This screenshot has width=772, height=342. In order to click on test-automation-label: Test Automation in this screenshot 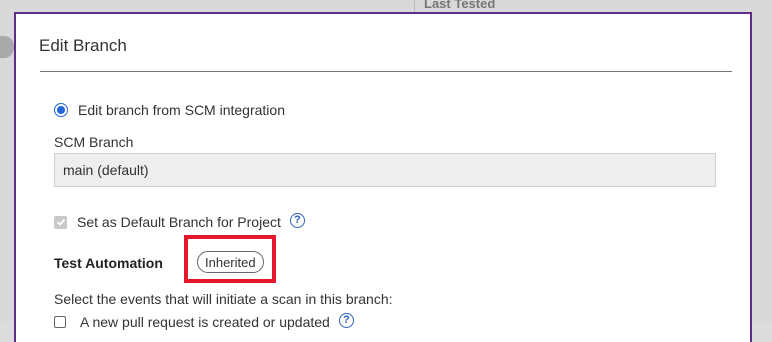, I will do `click(108, 263)`.